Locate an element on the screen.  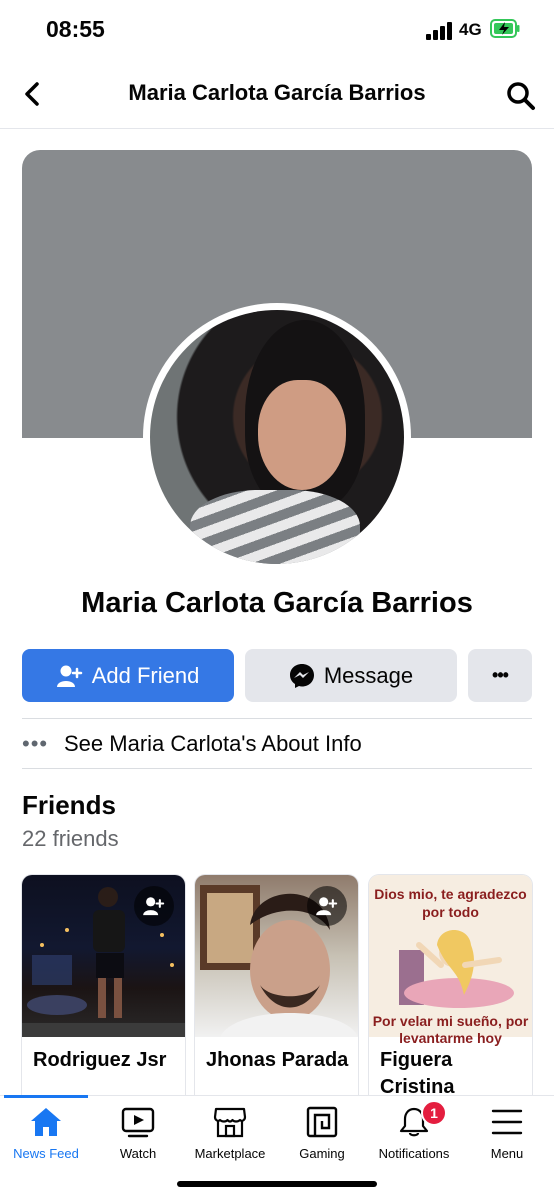
message-label: Message is located at coordinates (368, 675).